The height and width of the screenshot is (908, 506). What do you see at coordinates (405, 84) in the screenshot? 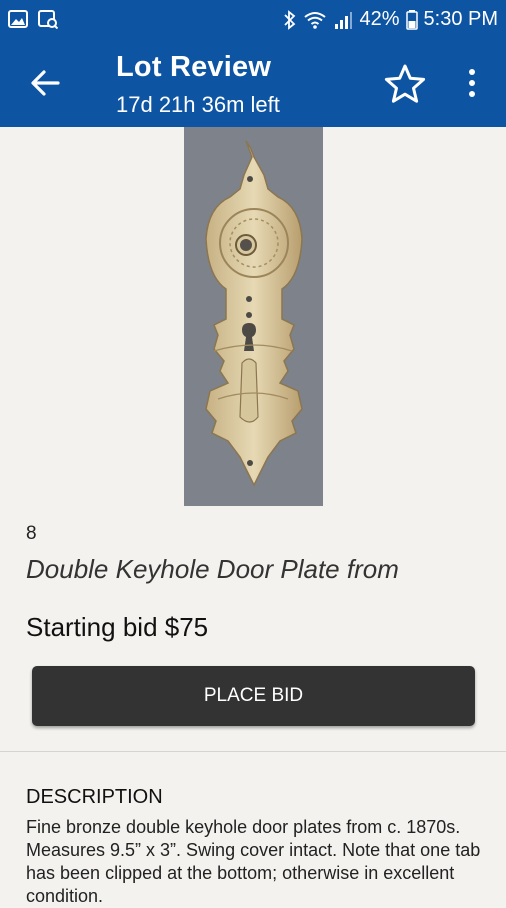
I see `star-icon` at bounding box center [405, 84].